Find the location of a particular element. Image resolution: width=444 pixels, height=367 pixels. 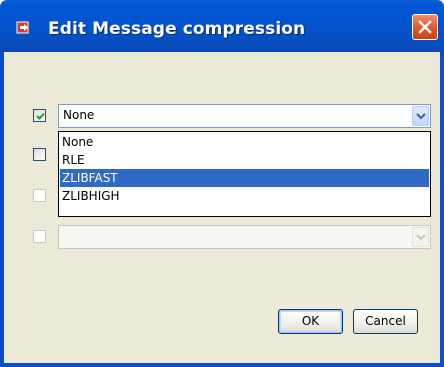

close-icon is located at coordinates (425, 27).